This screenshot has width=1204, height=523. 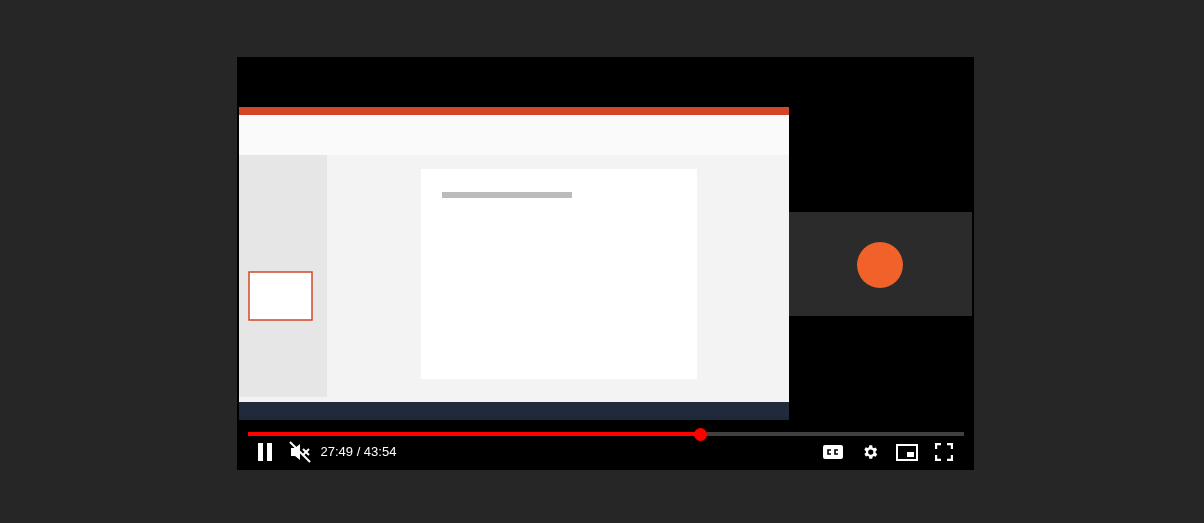 What do you see at coordinates (299, 452) in the screenshot?
I see `mute-button` at bounding box center [299, 452].